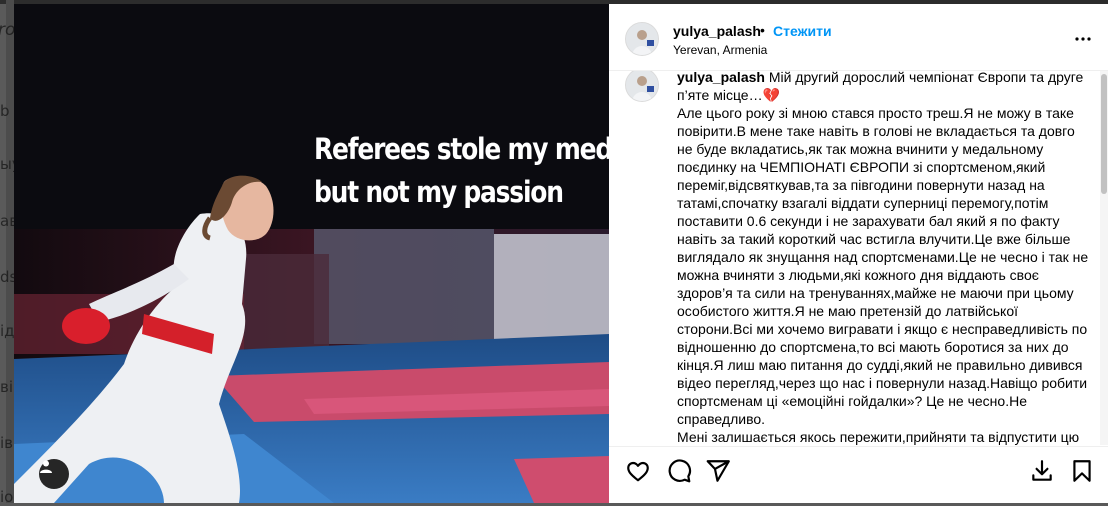  What do you see at coordinates (7, 331) in the screenshot?
I see `background-text: ід` at bounding box center [7, 331].